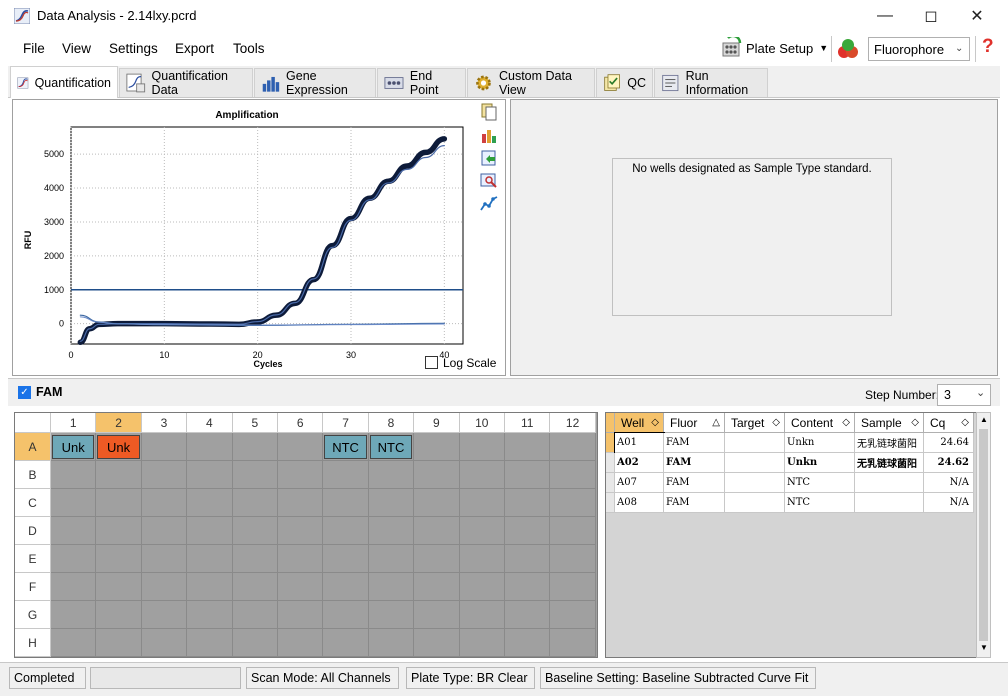 This screenshot has width=1008, height=696. I want to click on column-header: Sample ◇, so click(889, 423).